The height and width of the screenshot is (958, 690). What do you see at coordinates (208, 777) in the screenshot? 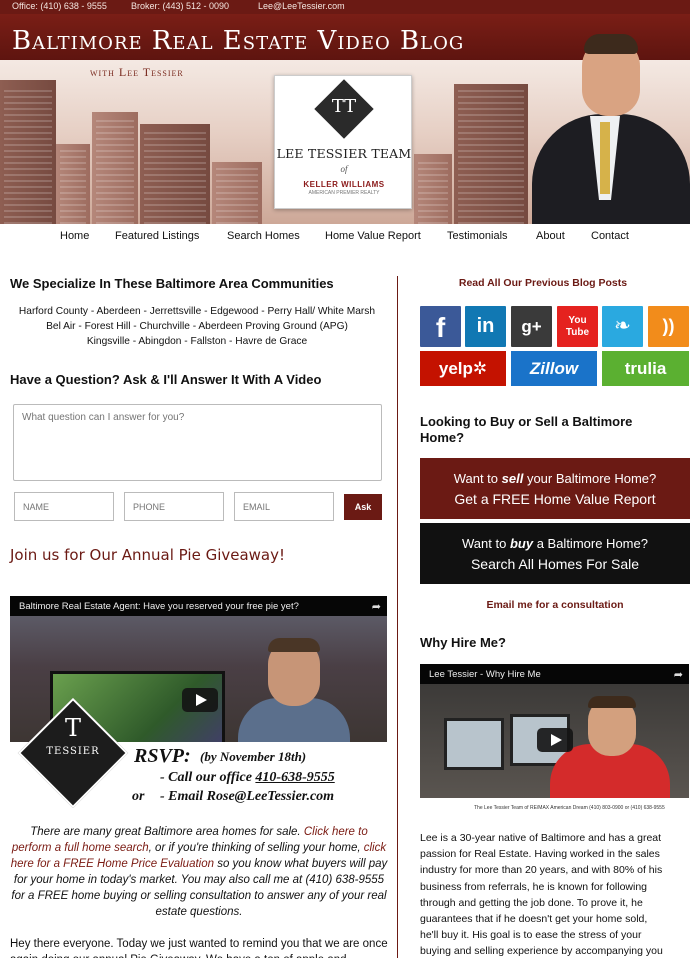
I see `rsvp-call-prefix: - Call our office` at bounding box center [208, 777].